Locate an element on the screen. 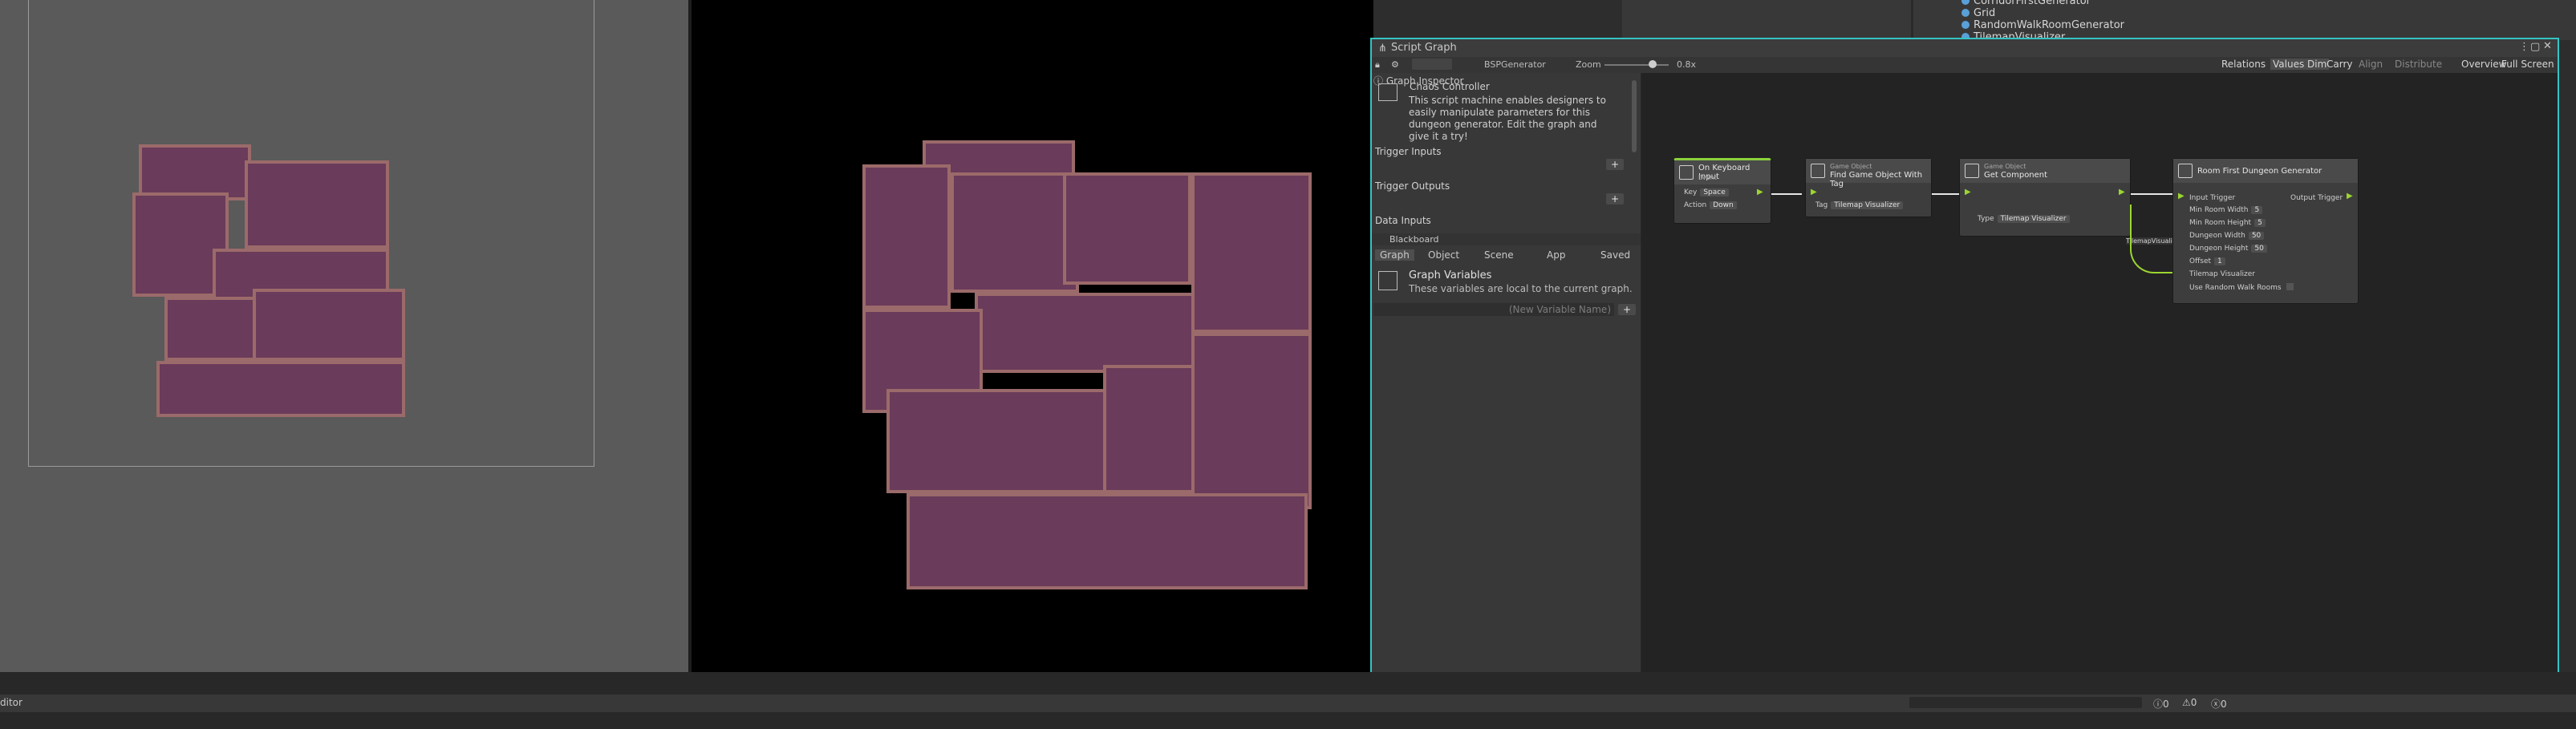  hierarchy-item: CorridorFirstGenerator is located at coordinates (2026, 4).